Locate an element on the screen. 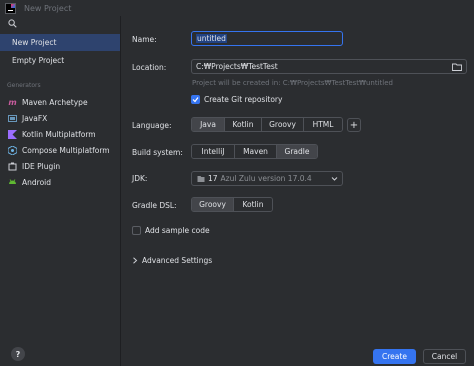 Image resolution: width=474 pixels, height=366 pixels. build-system-label: Build system: is located at coordinates (157, 152).